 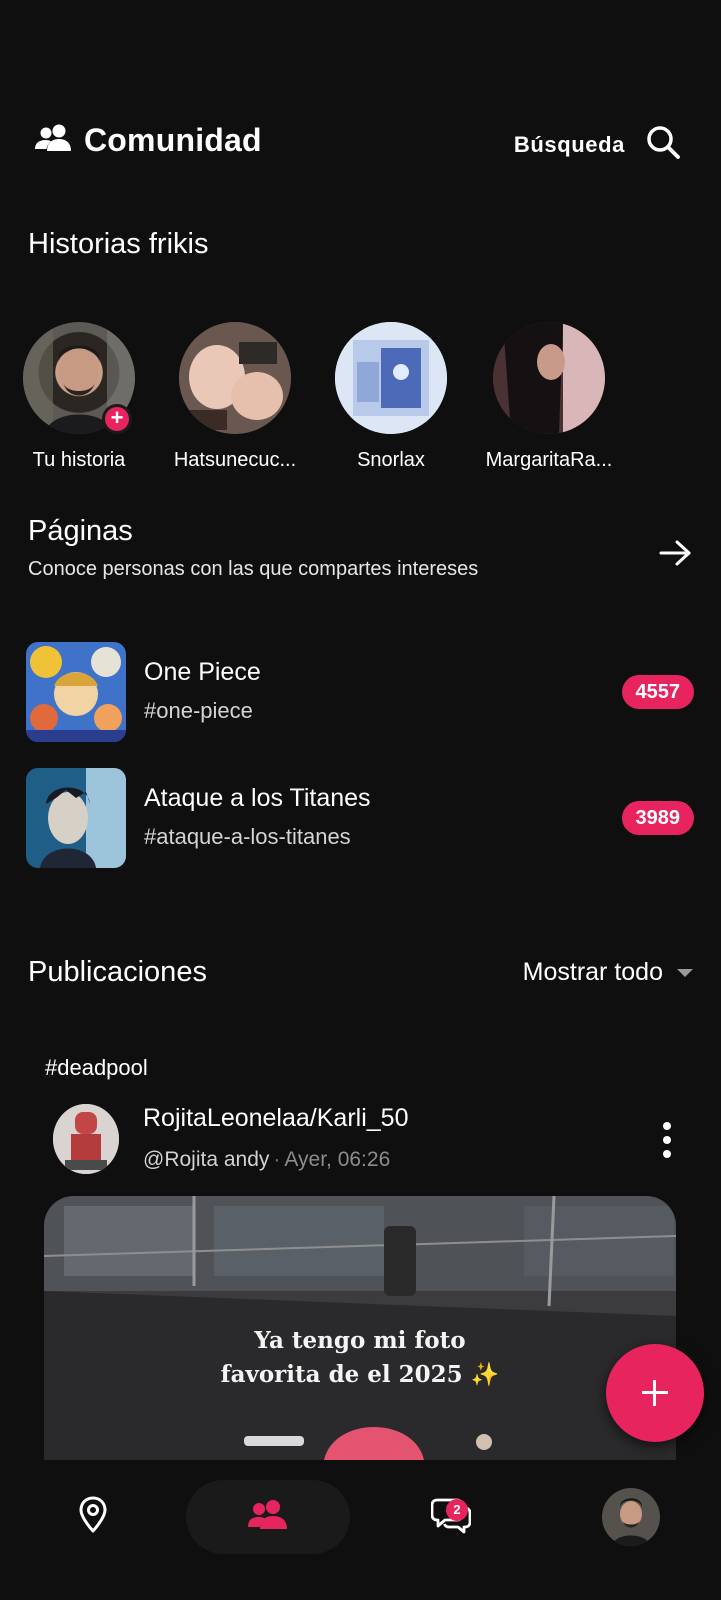 I want to click on top-header: Comunidad Búsqueda, so click(x=360, y=143).